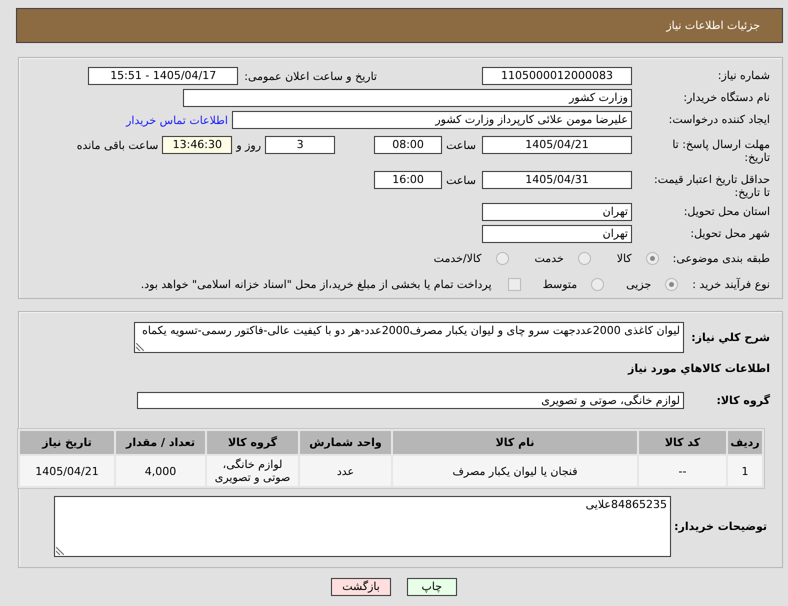 This screenshot has width=788, height=606. I want to click on buyer-notes-label: توضیحات خریدار:, so click(720, 526).